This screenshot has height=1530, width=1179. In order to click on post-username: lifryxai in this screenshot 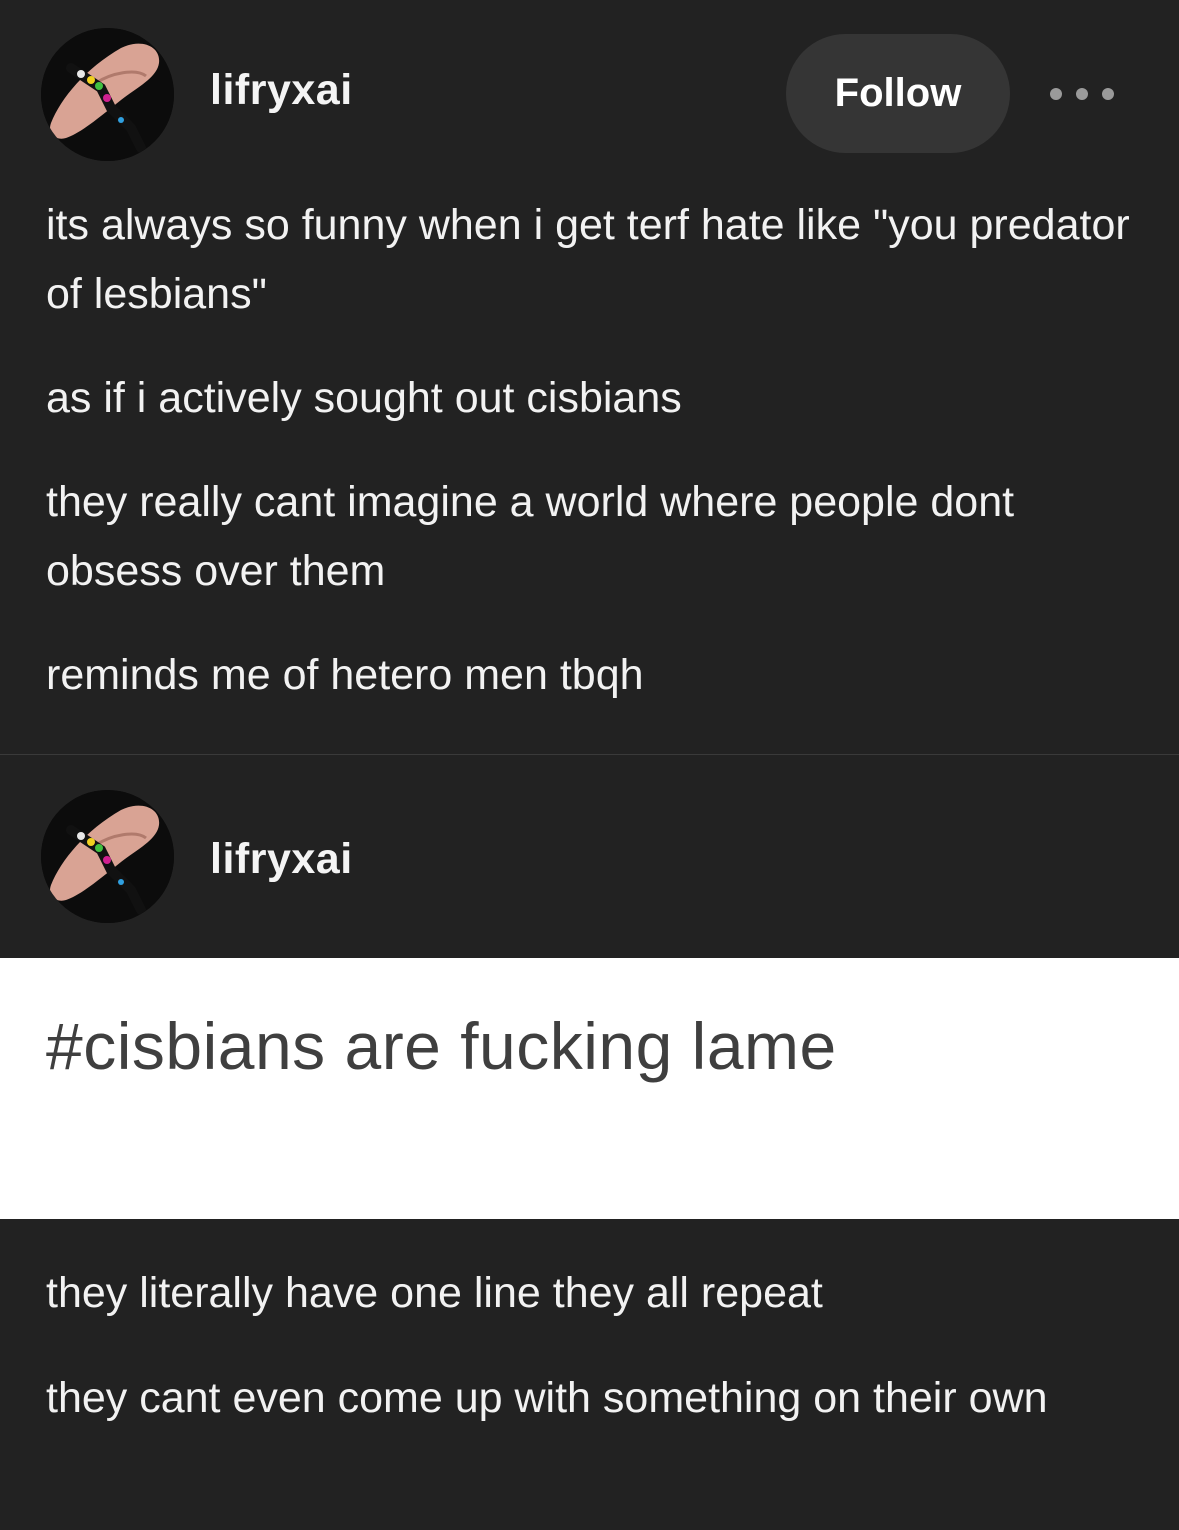, I will do `click(281, 90)`.